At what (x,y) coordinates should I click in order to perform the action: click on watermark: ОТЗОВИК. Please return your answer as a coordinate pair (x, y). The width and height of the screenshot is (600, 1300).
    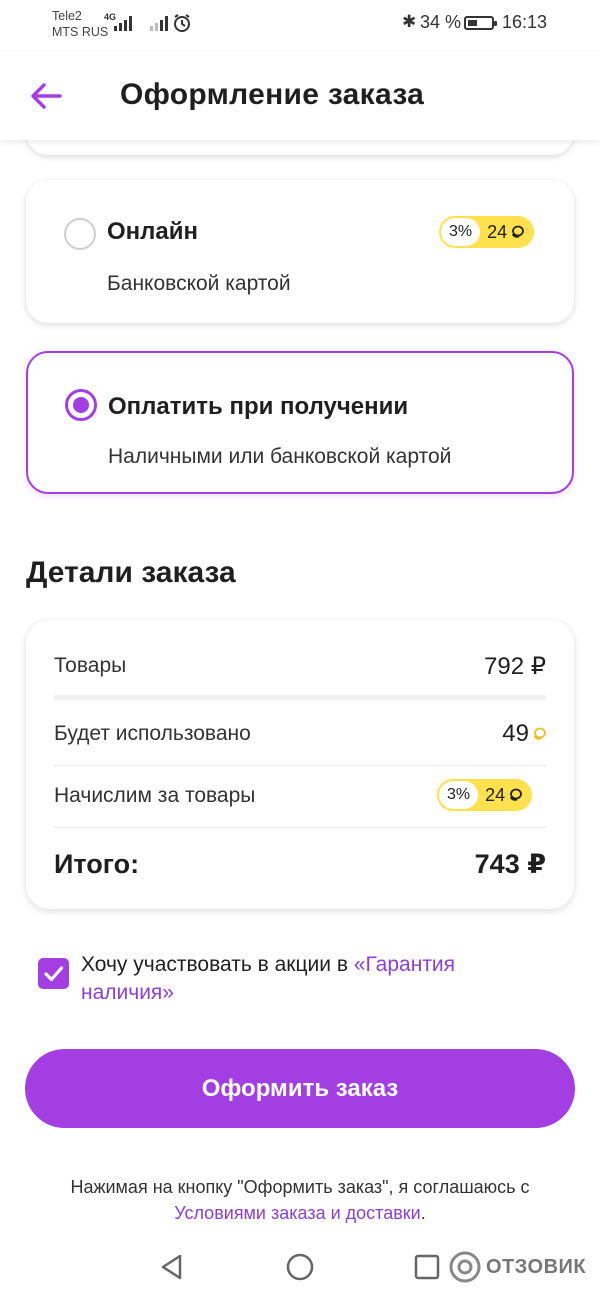
    Looking at the image, I should click on (517, 1267).